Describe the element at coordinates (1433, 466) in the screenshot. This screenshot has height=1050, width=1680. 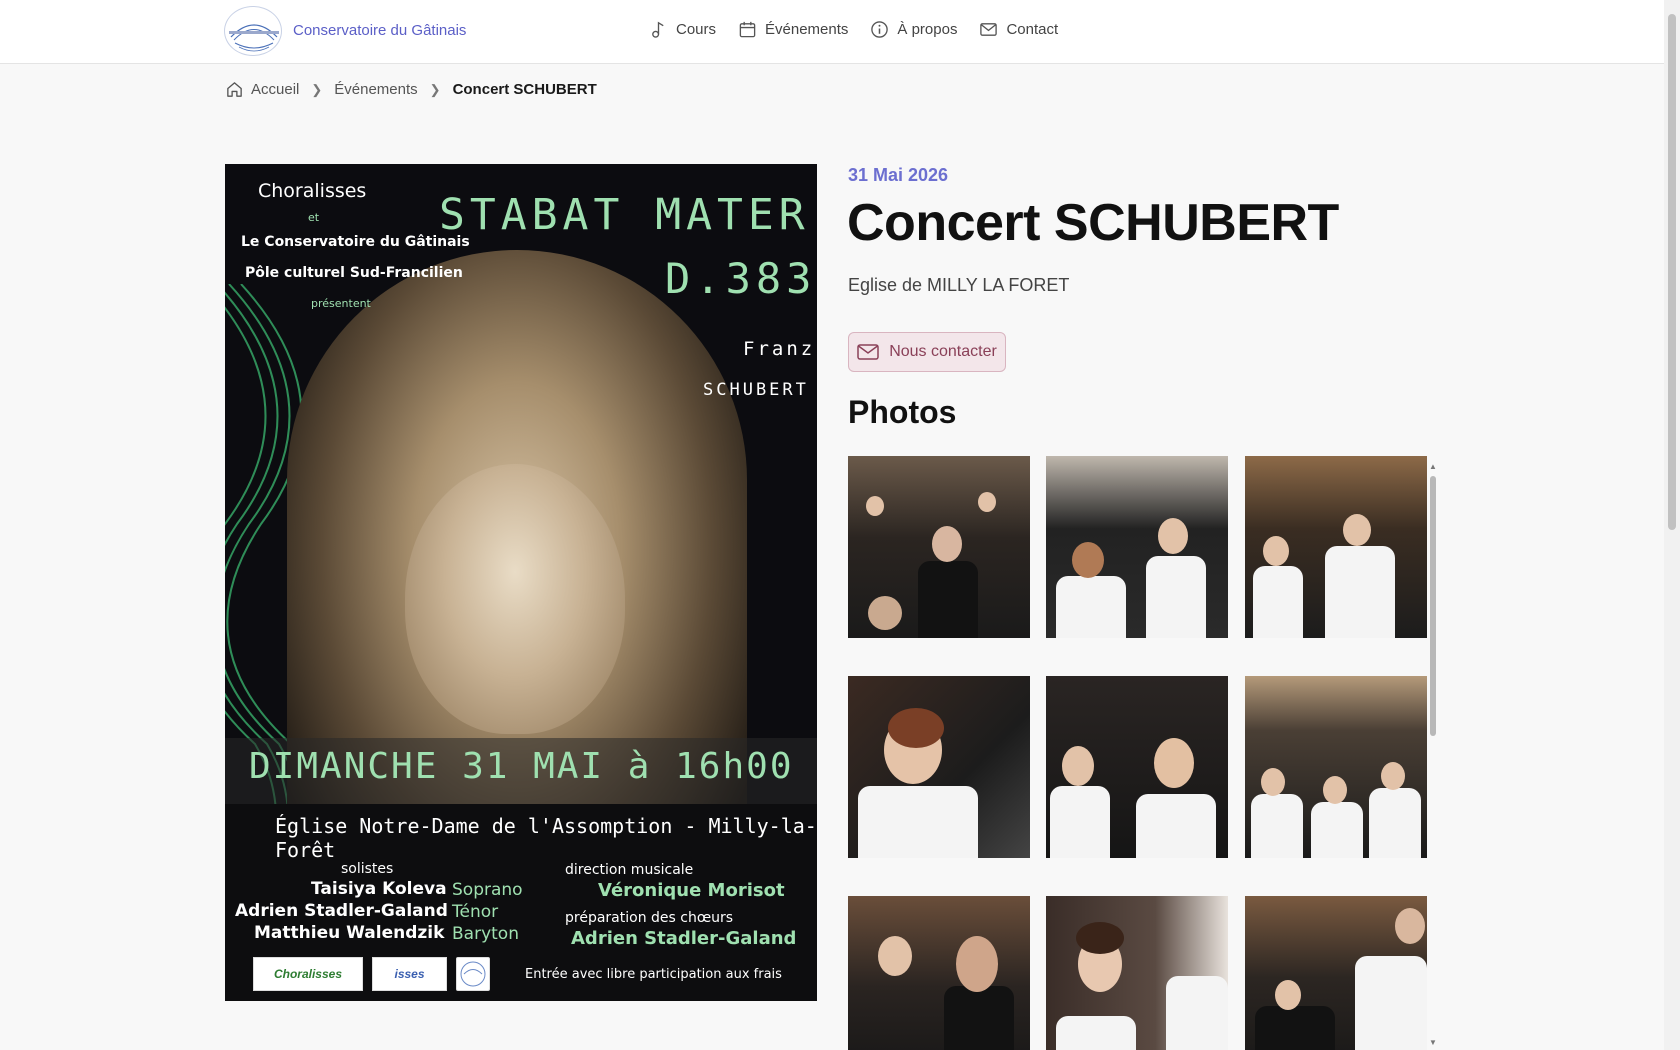
I see `scroll-up-arrow-icon: ▲` at that location.